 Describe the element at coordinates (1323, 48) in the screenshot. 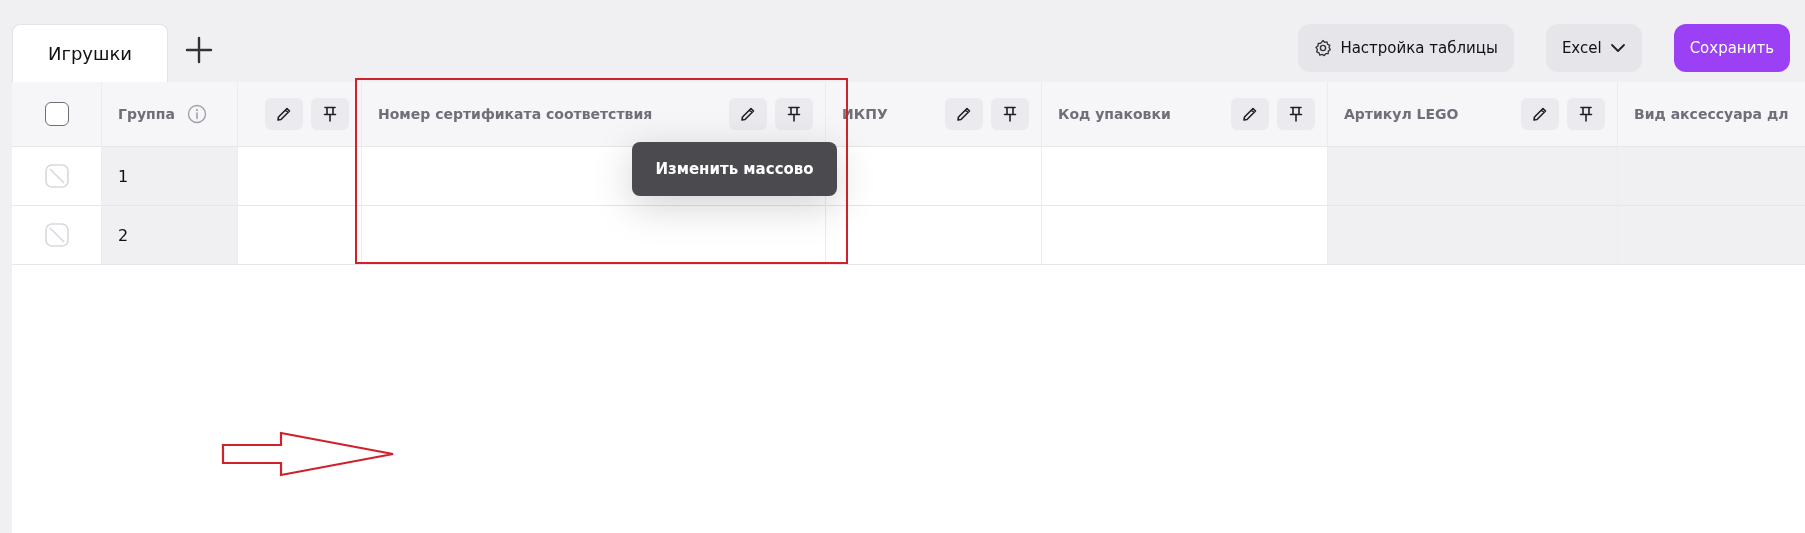

I see `settings-icon` at that location.